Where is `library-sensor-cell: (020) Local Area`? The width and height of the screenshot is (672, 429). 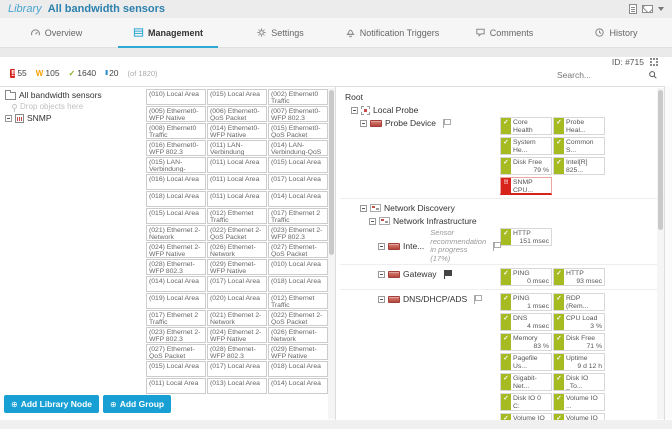 library-sensor-cell: (020) Local Area is located at coordinates (237, 301).